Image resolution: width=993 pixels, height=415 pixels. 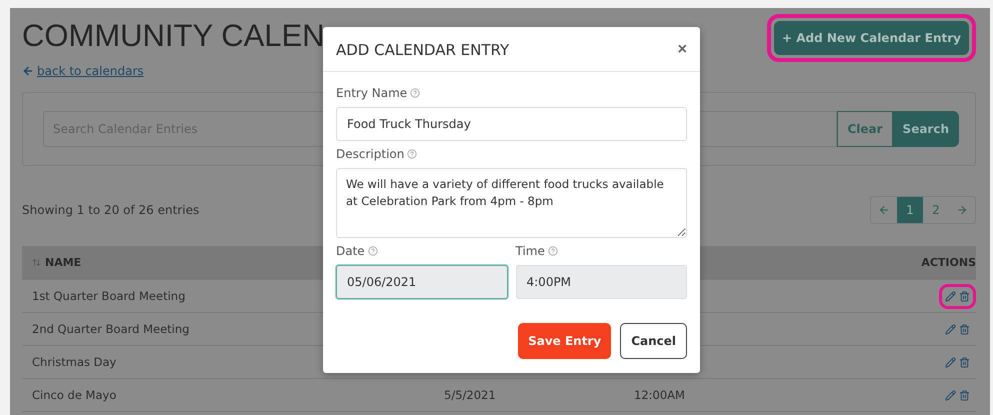 What do you see at coordinates (423, 50) in the screenshot?
I see `modal-title: ADD CALENDAR ENTRY` at bounding box center [423, 50].